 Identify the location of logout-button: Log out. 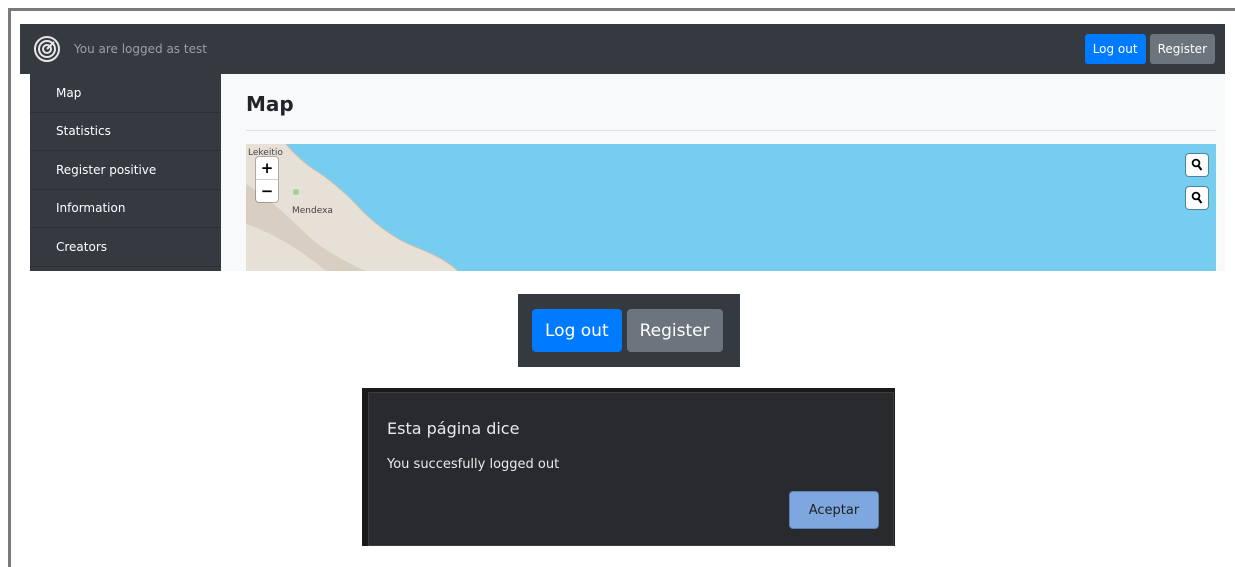
(1115, 49).